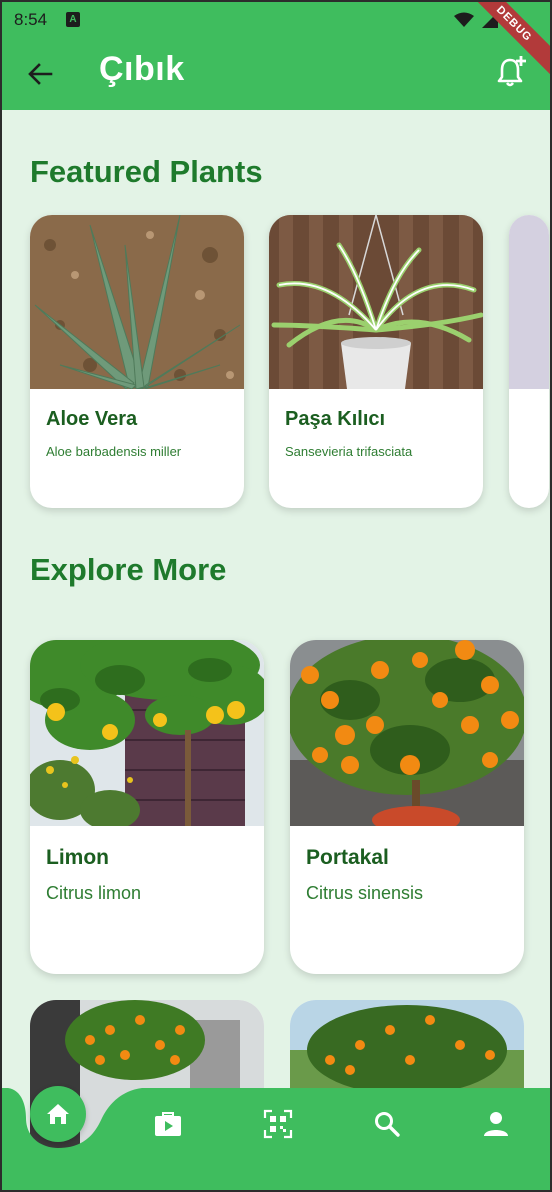 Image resolution: width=552 pixels, height=1192 pixels. I want to click on plant-name: Paşa Kılıcı, so click(335, 419).